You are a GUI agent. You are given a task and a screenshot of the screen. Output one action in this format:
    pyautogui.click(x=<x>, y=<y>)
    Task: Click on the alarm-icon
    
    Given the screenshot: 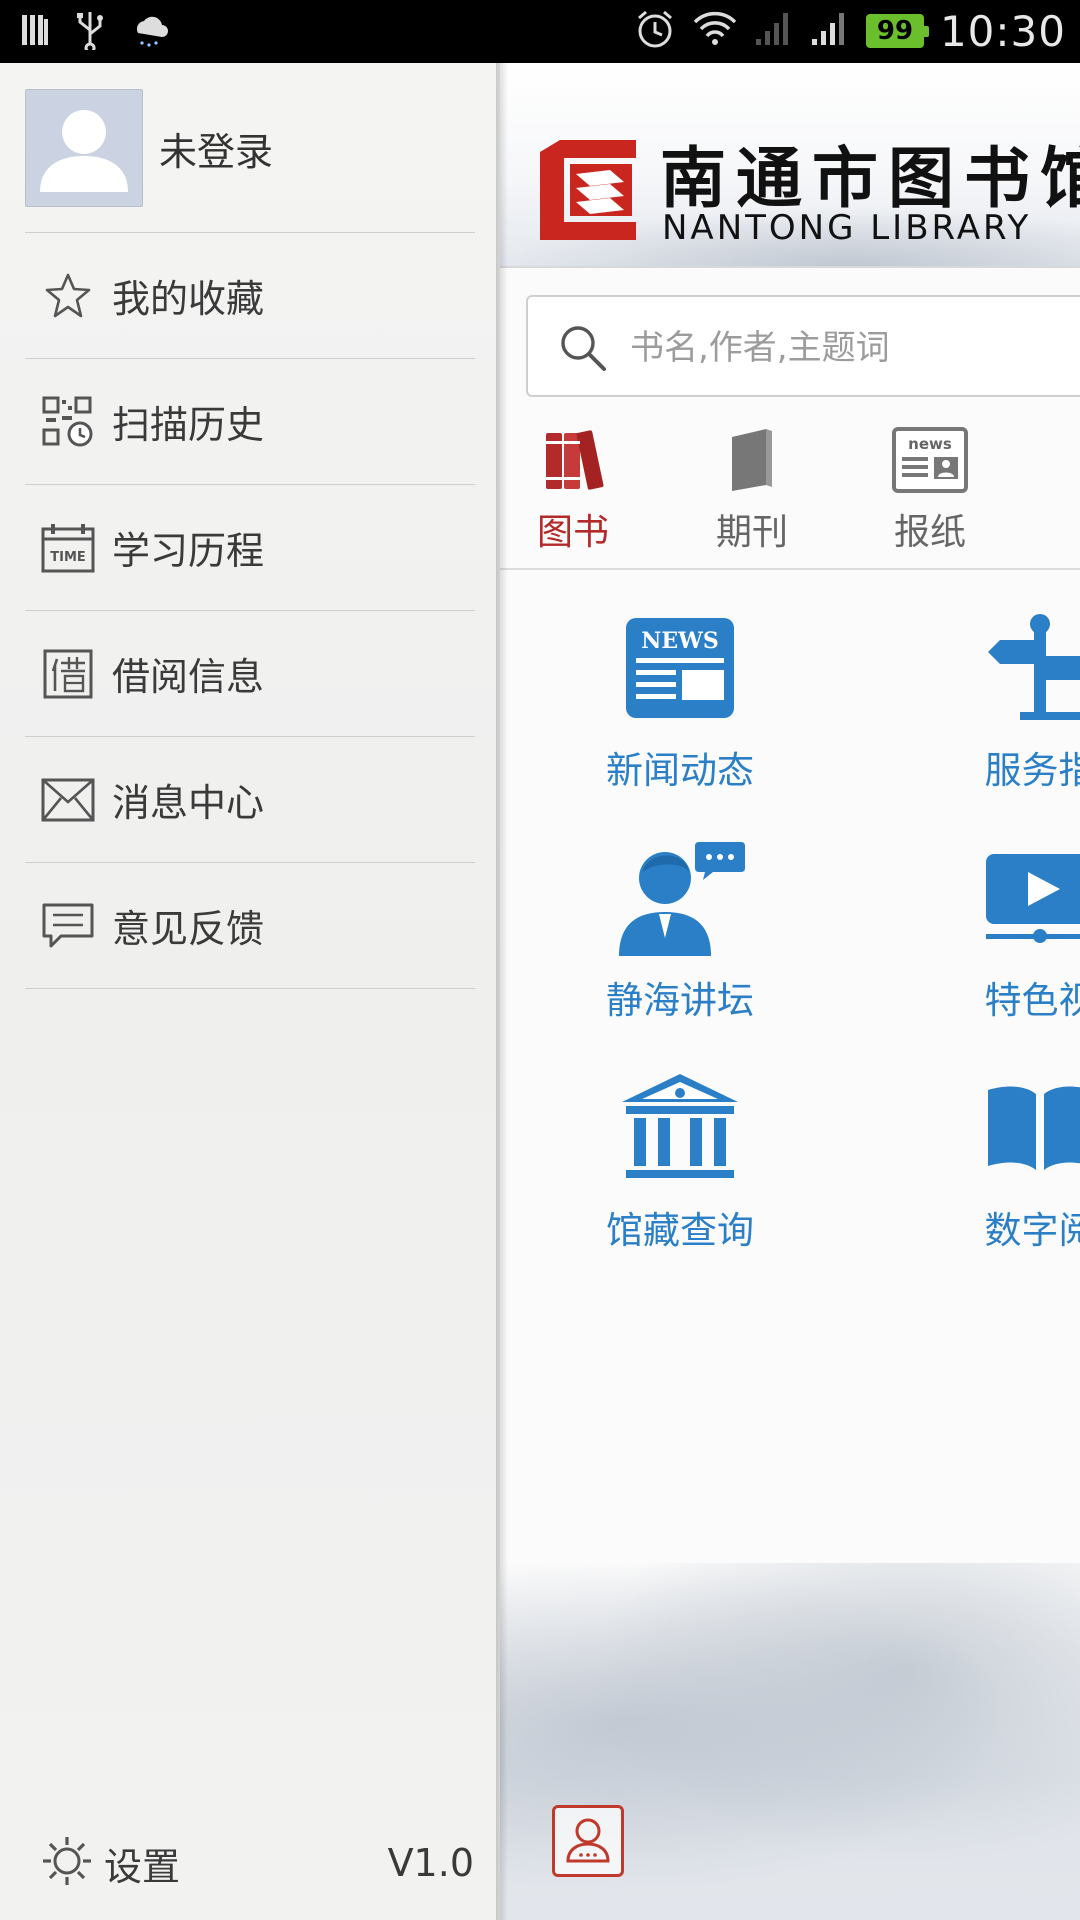 What is the action you would take?
    pyautogui.click(x=655, y=31)
    